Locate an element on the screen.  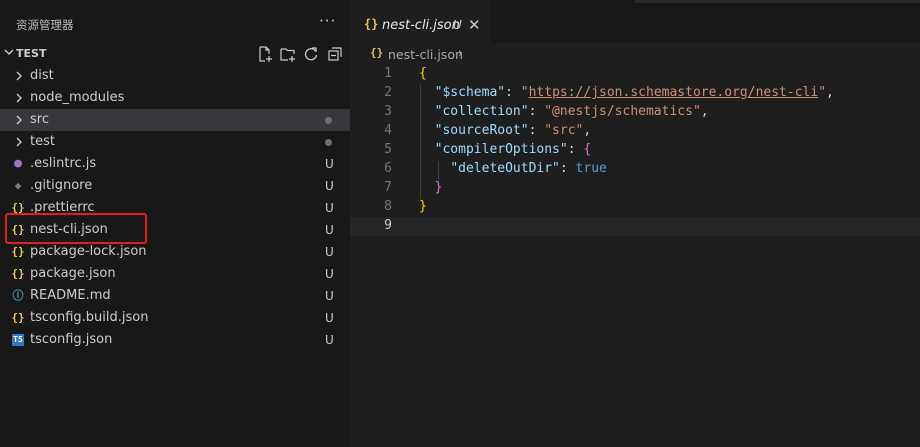
line-number: 9 is located at coordinates (388, 225).